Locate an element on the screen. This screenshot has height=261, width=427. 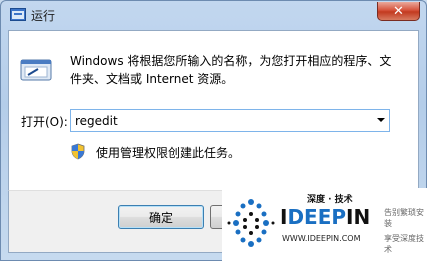
uac-shield-icon is located at coordinates (78, 151).